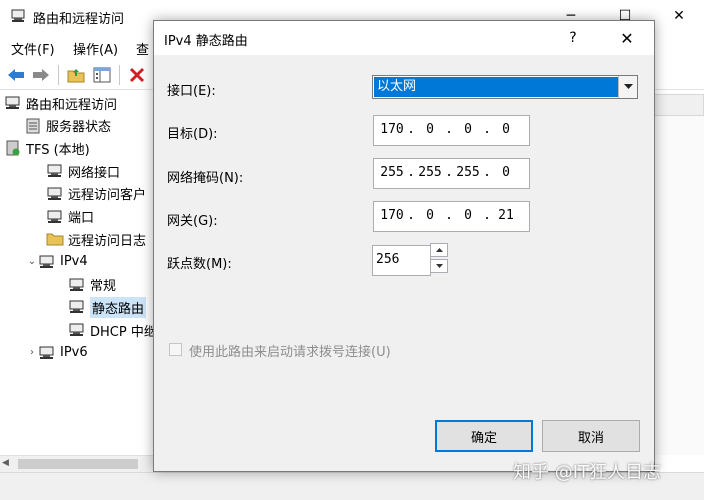 Image resolution: width=704 pixels, height=500 pixels. I want to click on tree-item-label: 远程访问客户, so click(107, 196).